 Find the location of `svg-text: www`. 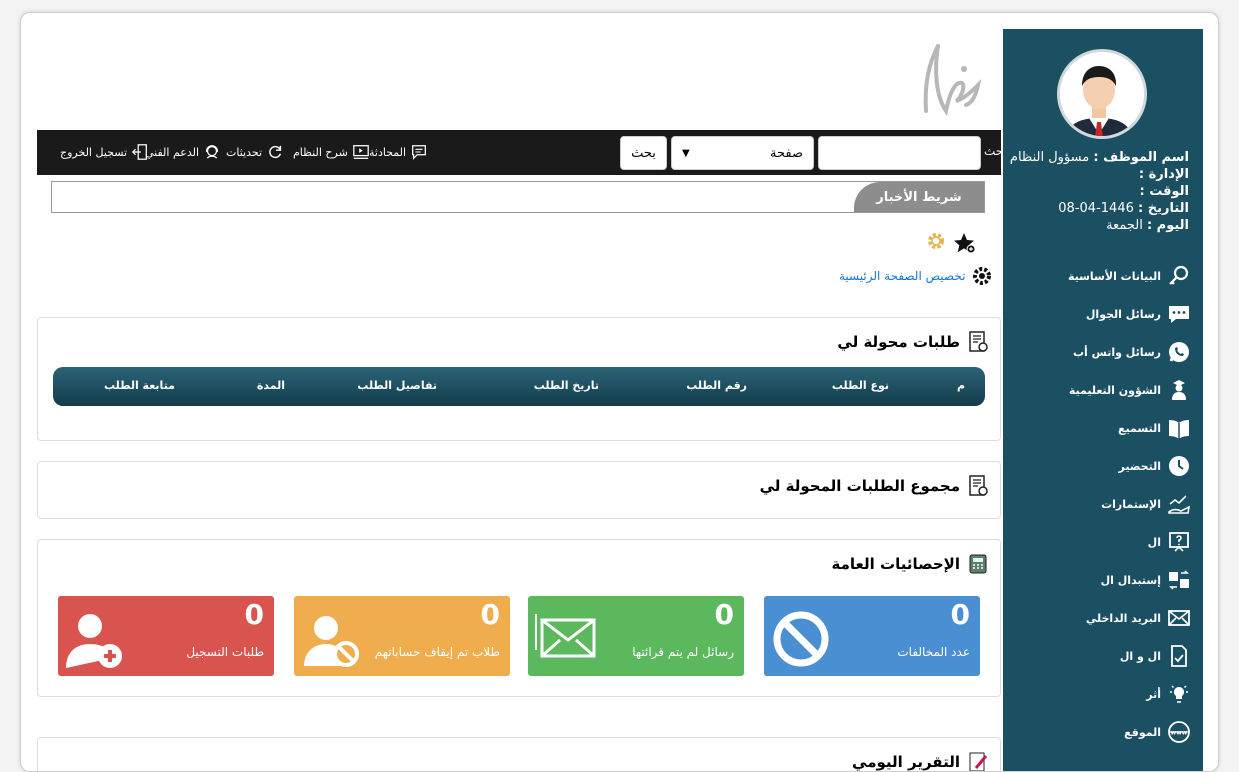

svg-text: www is located at coordinates (1179, 733).